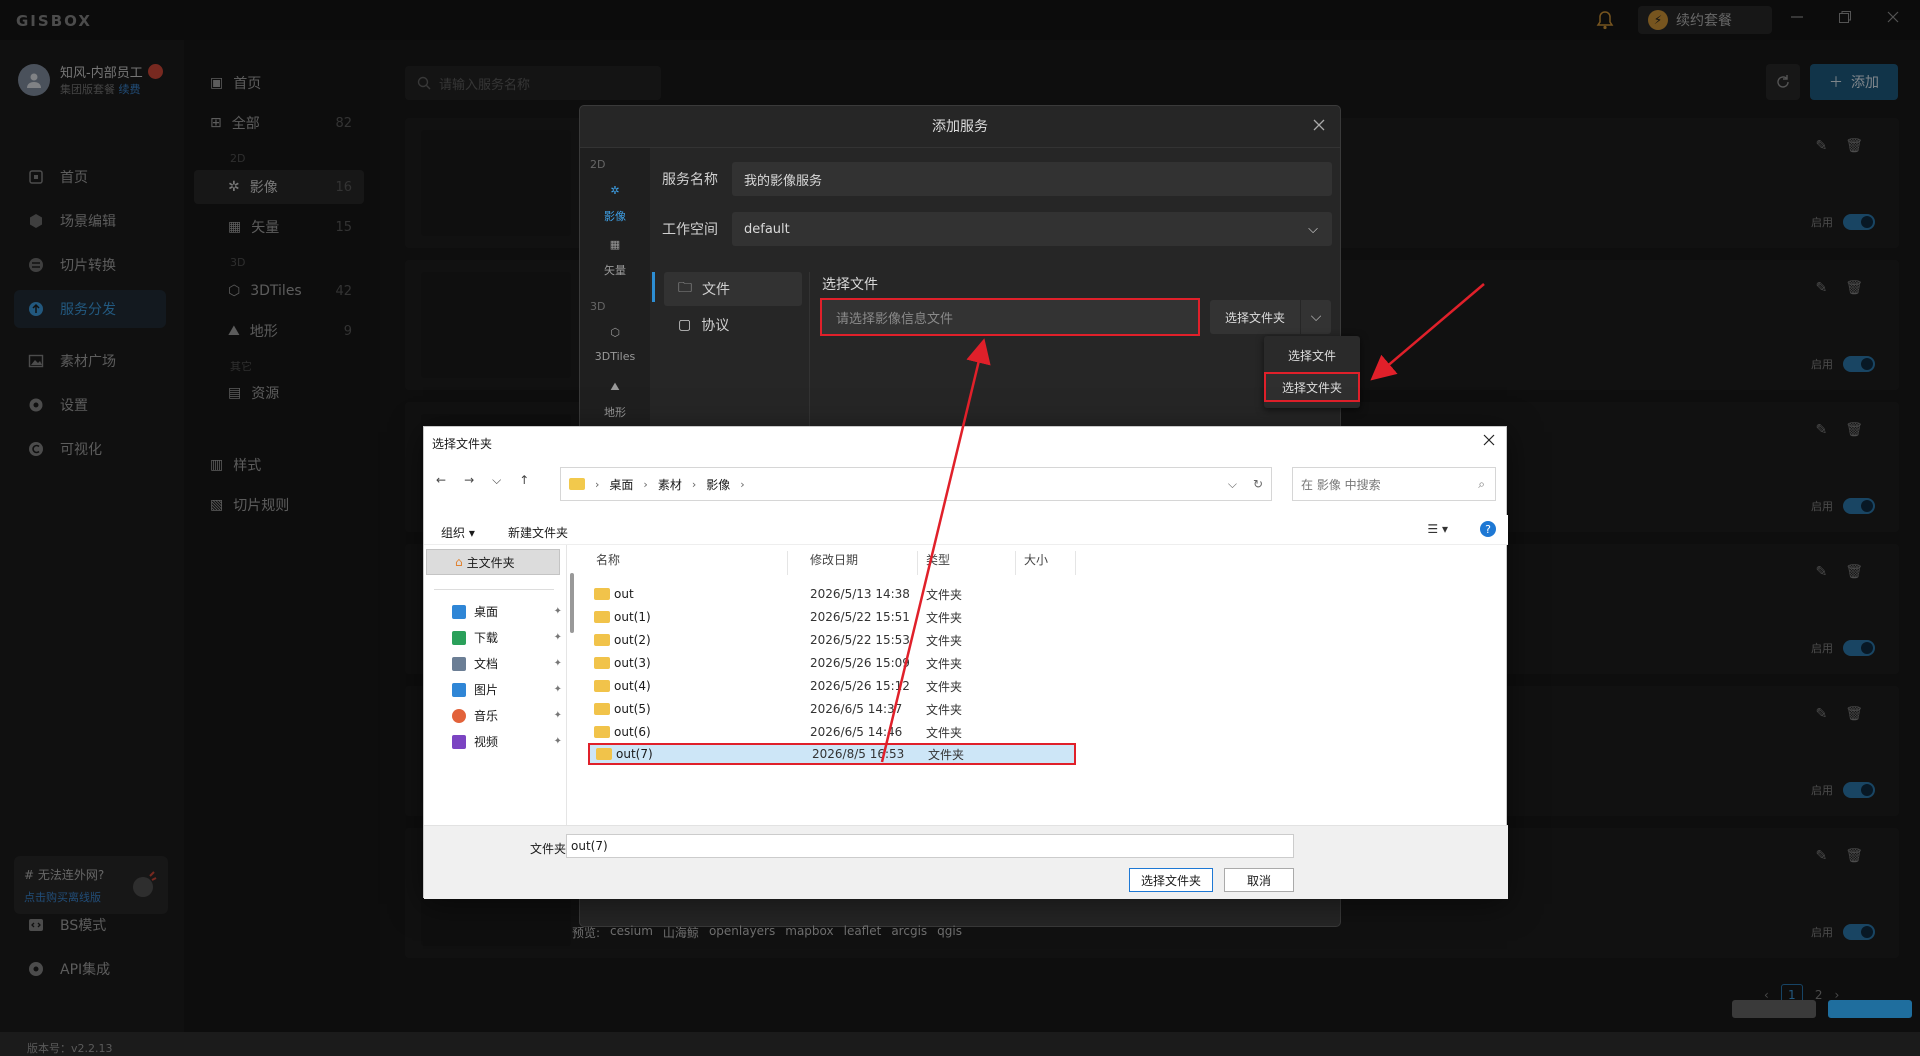  Describe the element at coordinates (615, 258) in the screenshot. I see `rail-item-vector: ▦ 矢量` at that location.